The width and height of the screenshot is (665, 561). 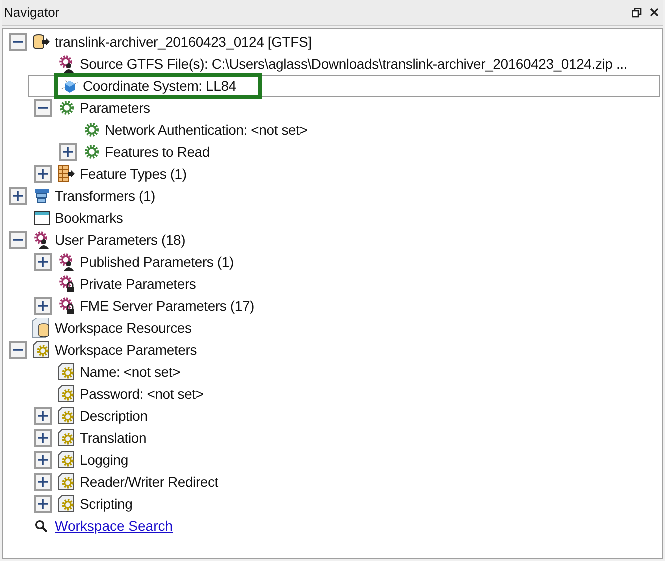 What do you see at coordinates (149, 482) in the screenshot?
I see `item-label: Reader/Writer Redirect` at bounding box center [149, 482].